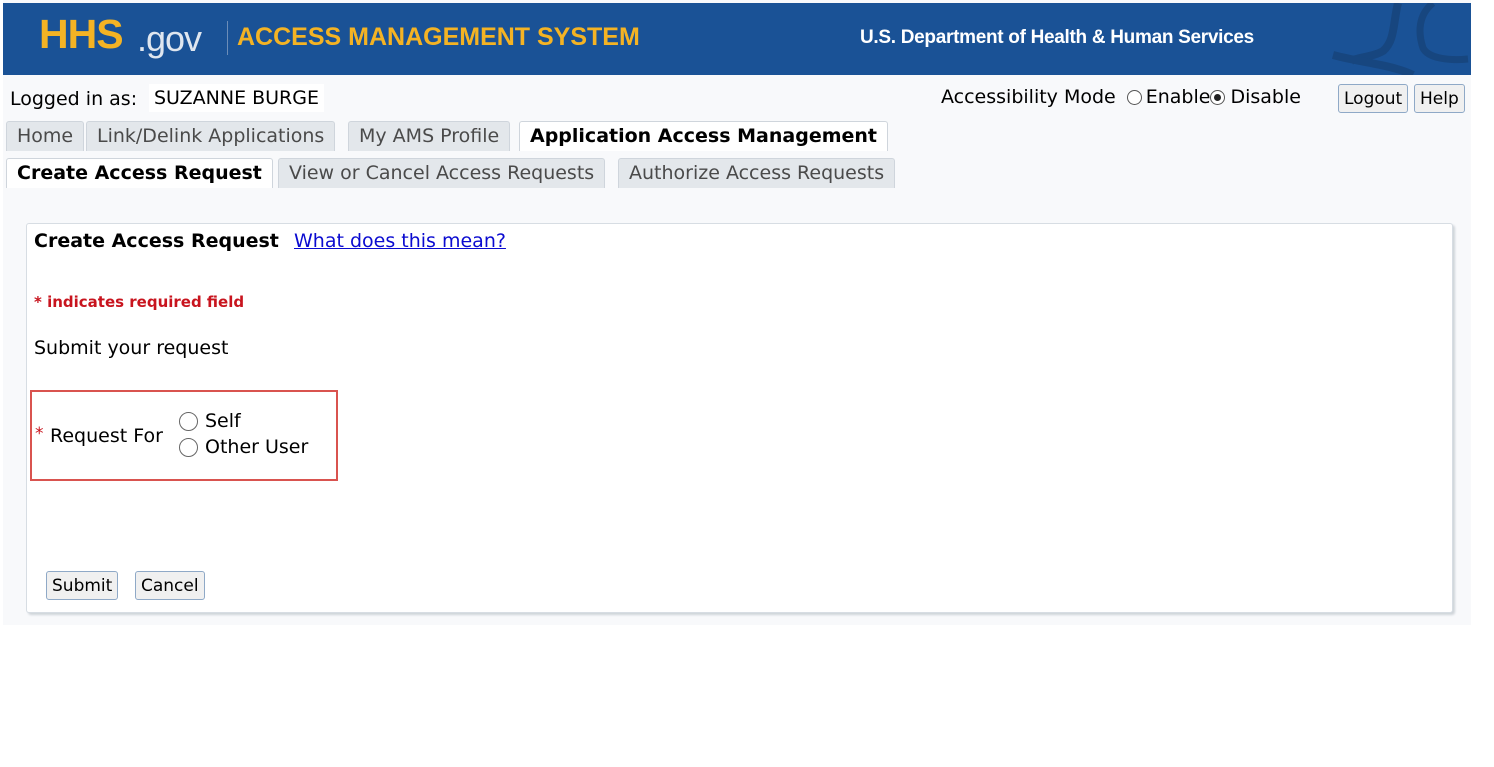  What do you see at coordinates (1134, 97) in the screenshot?
I see `accessibility-enable-radio` at bounding box center [1134, 97].